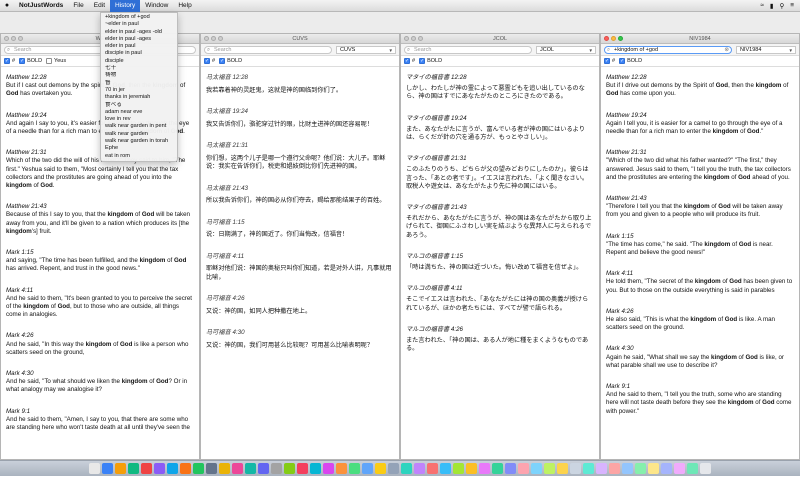  I want to click on version-select: NIV1984 ▼, so click(766, 49).